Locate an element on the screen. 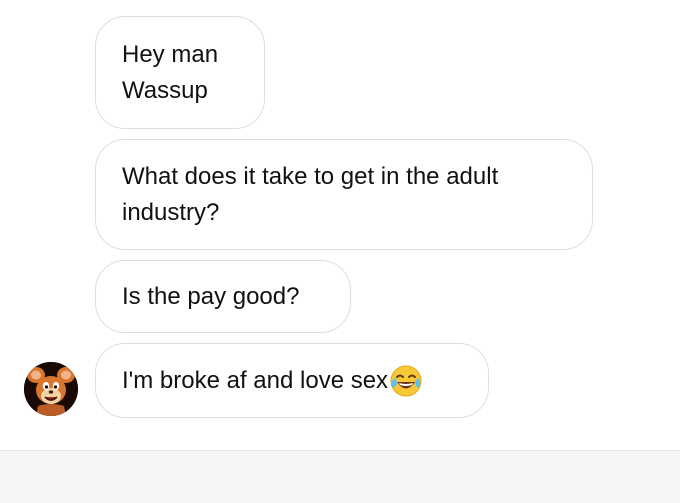 The width and height of the screenshot is (680, 503). message-text: industry? is located at coordinates (171, 212).